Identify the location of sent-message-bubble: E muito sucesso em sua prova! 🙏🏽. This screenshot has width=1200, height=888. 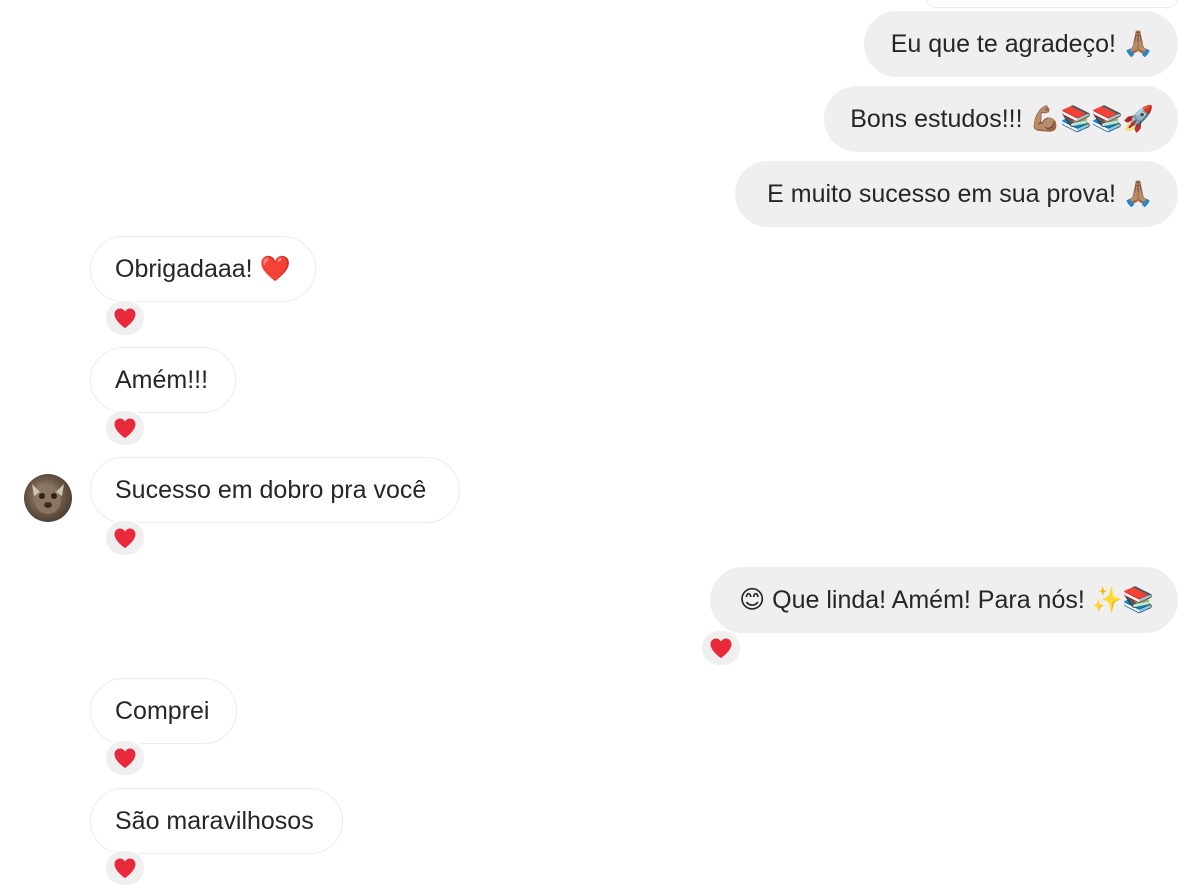
(956, 194).